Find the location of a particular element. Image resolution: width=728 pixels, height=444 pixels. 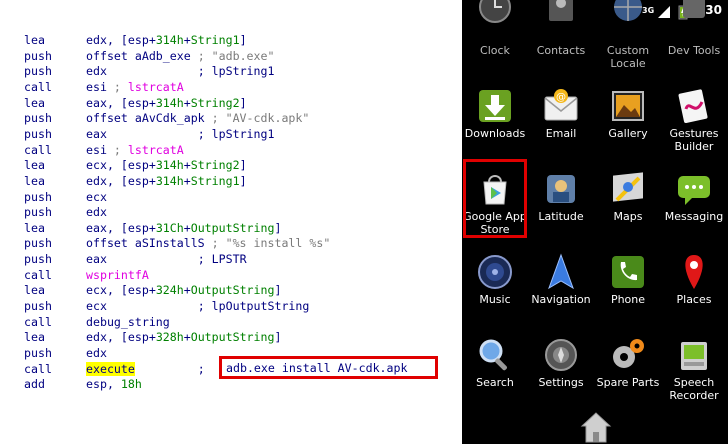

operands: edx ; lpString1 is located at coordinates (180, 71).